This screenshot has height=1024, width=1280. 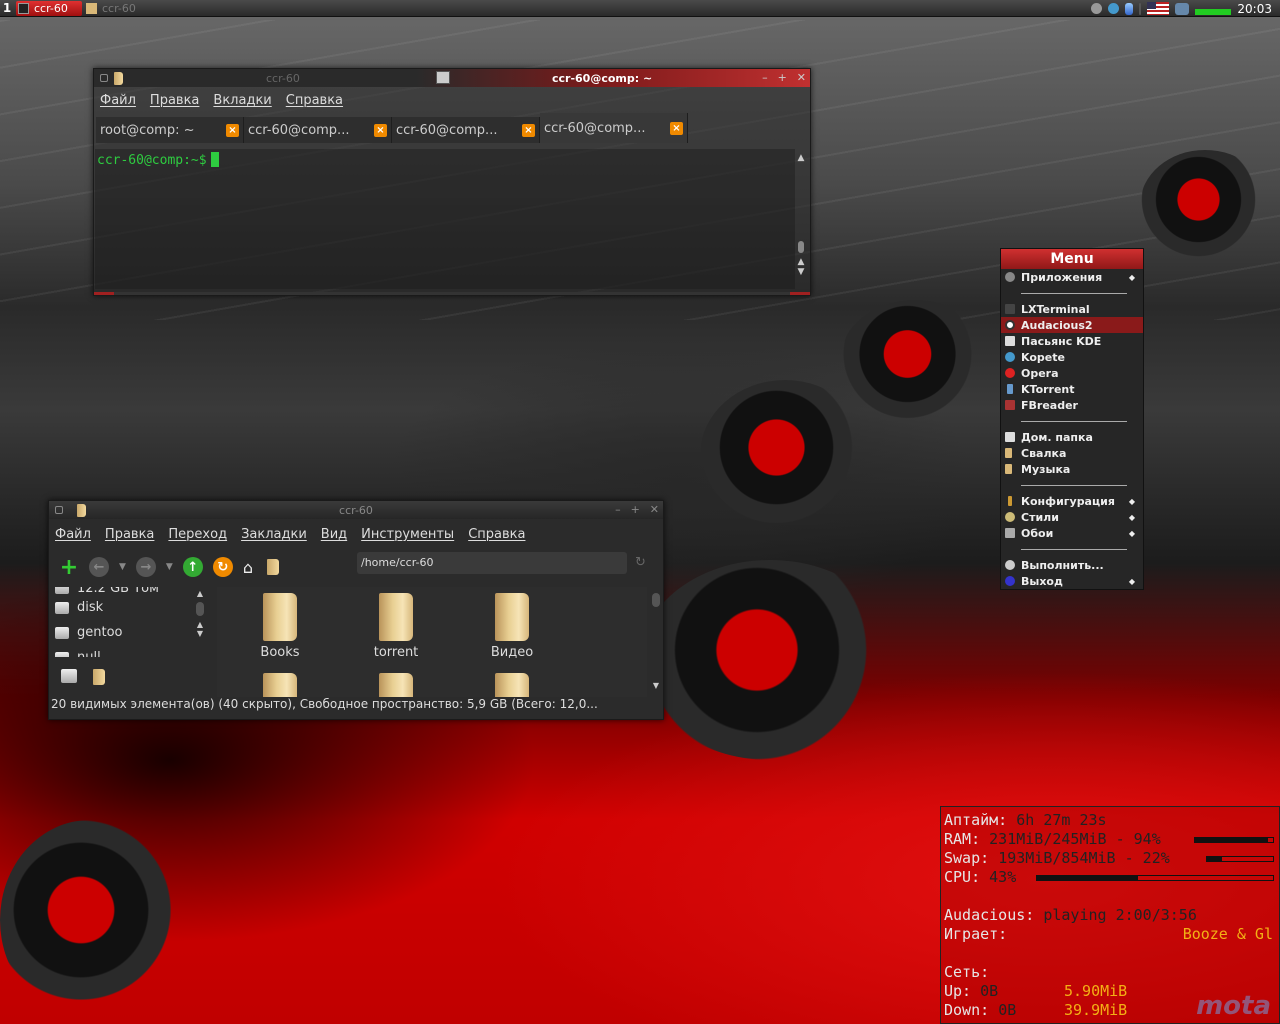 What do you see at coordinates (104, 78) in the screenshot?
I see `window-menu-icon` at bounding box center [104, 78].